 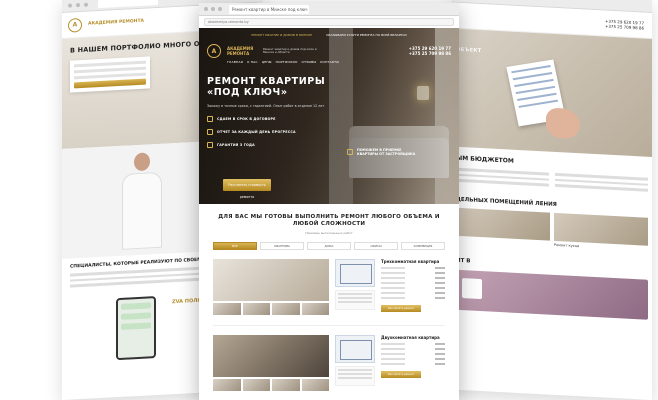 I want to click on tab-commercial: КОММЕРЦИЯ, so click(x=423, y=246).